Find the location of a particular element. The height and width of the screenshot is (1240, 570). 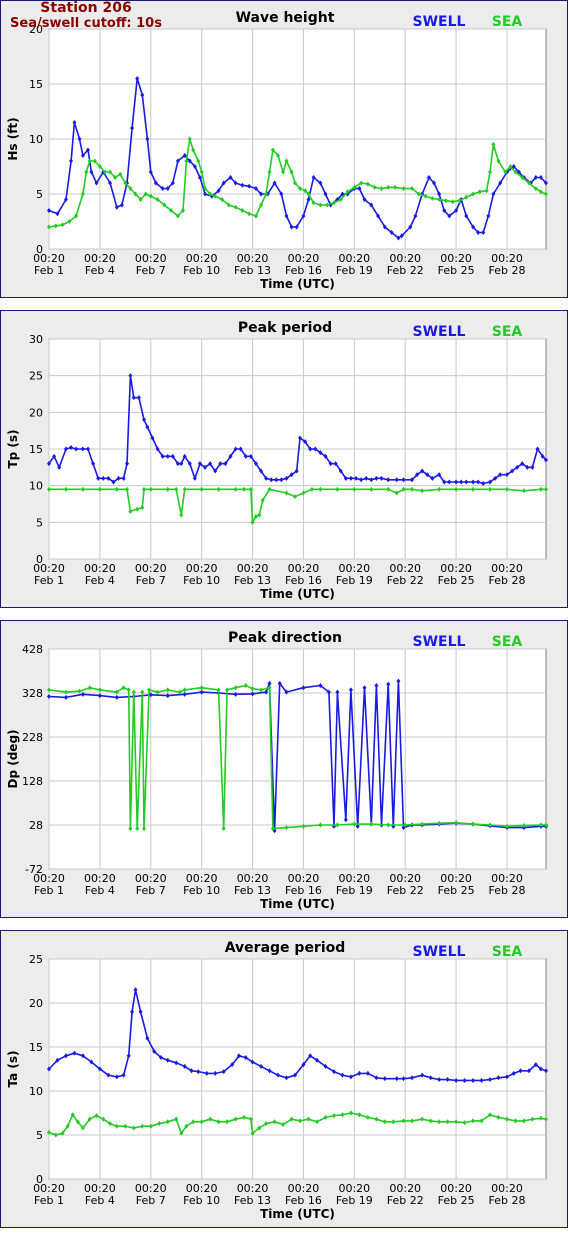

y-tick-label: 328 is located at coordinates (32, 693).